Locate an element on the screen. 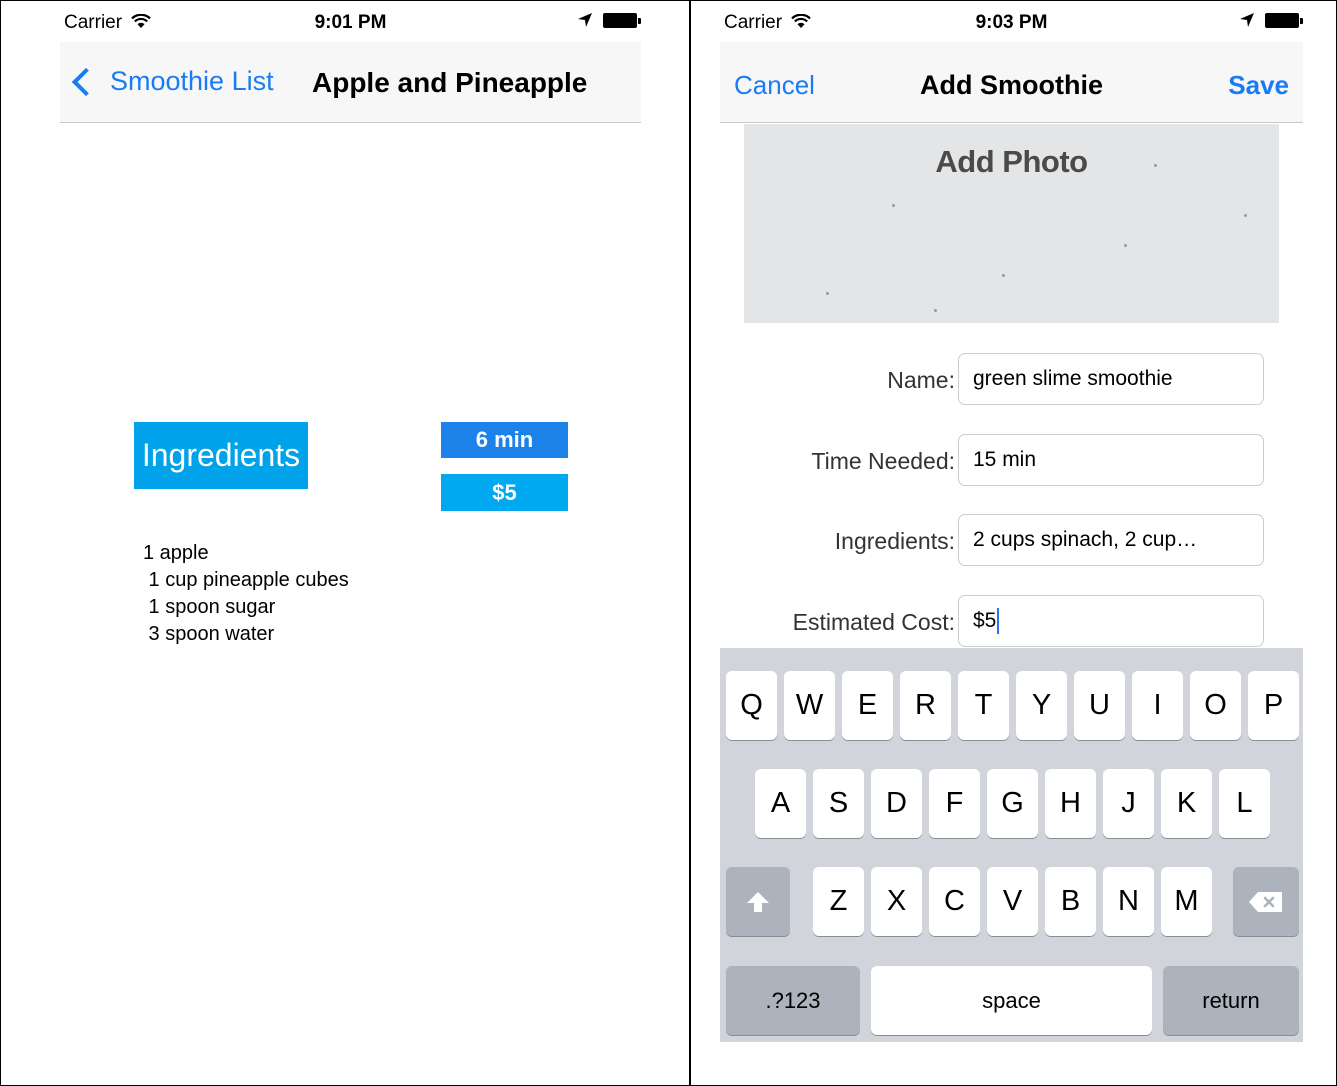 The height and width of the screenshot is (1086, 1337). navigation-bar: Cancel Add Smoothie Save is located at coordinates (1011, 82).